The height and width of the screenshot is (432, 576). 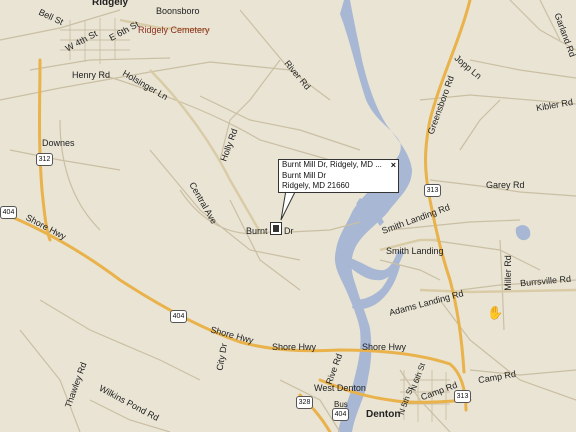 What do you see at coordinates (340, 414) in the screenshot?
I see `route-404-bus-shield: 404` at bounding box center [340, 414].